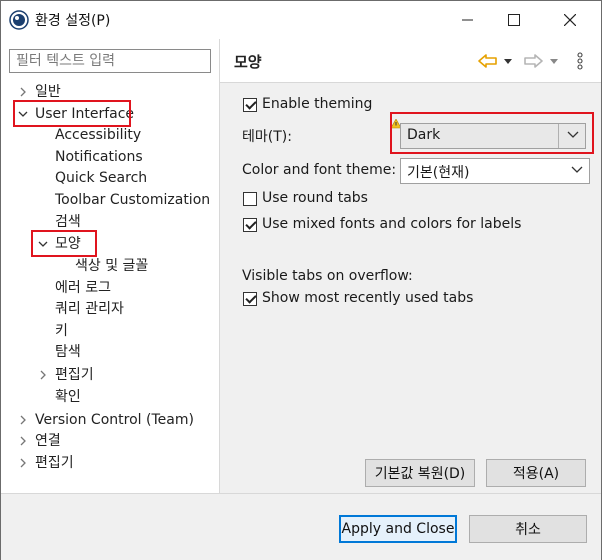 This screenshot has width=602, height=560. I want to click on cancel-button: 취소, so click(528, 529).